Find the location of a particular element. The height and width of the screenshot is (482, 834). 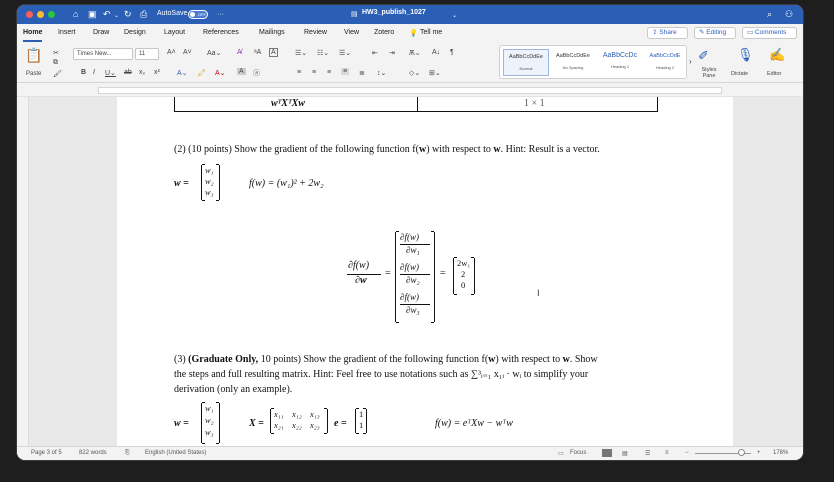

tab-view: View is located at coordinates (351, 32).